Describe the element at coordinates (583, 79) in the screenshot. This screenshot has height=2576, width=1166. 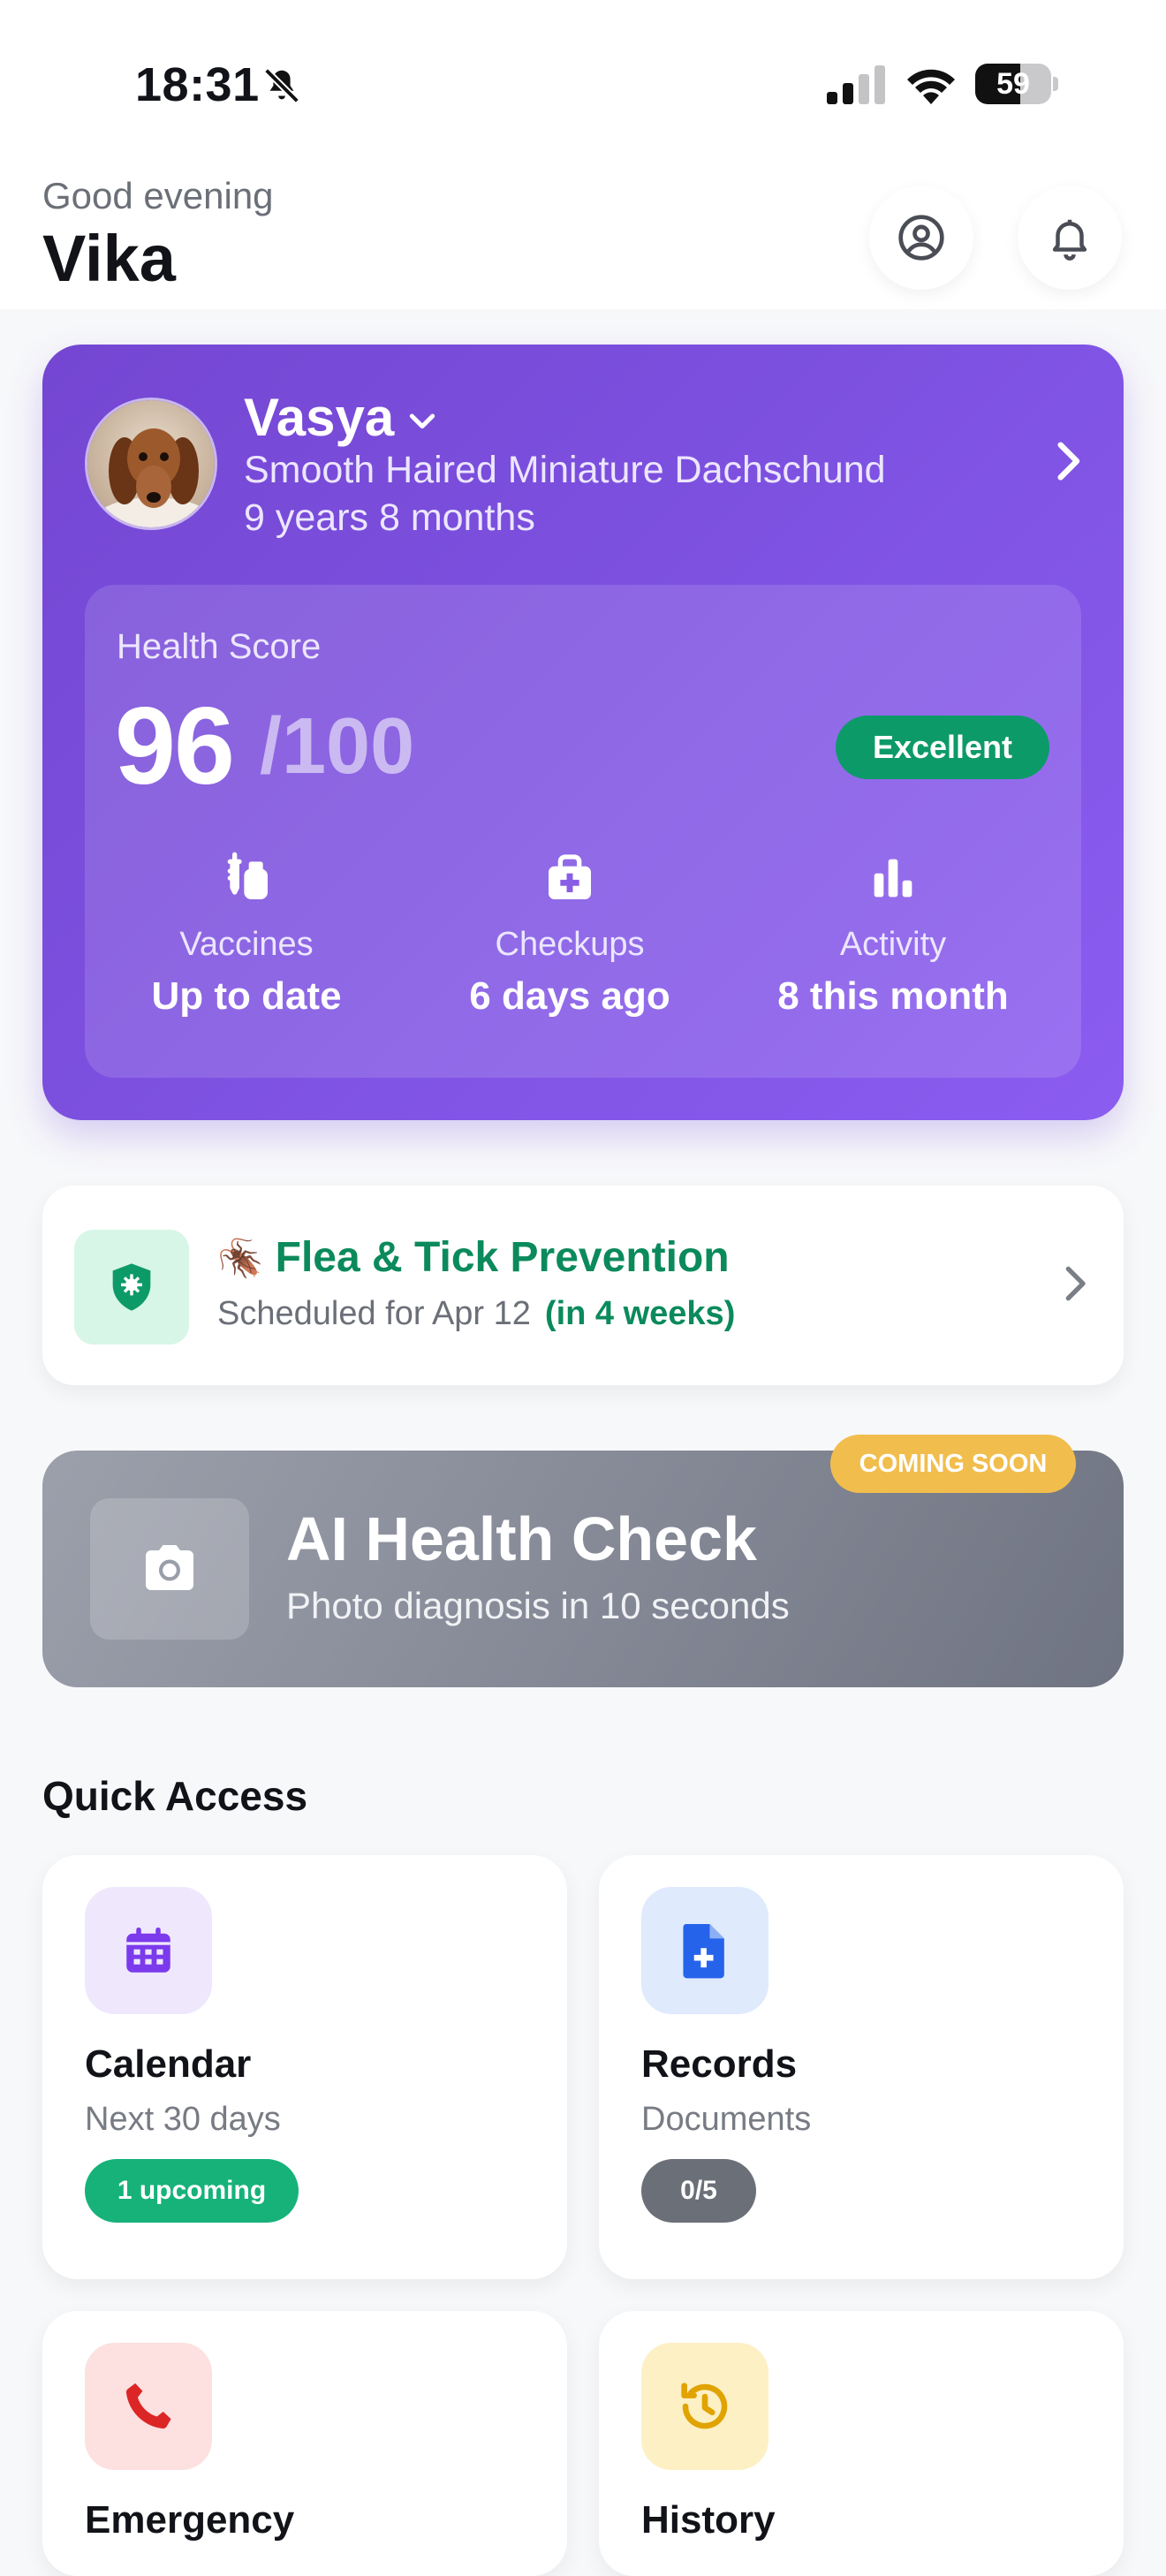
I see `status-bar: 18:31 59` at that location.